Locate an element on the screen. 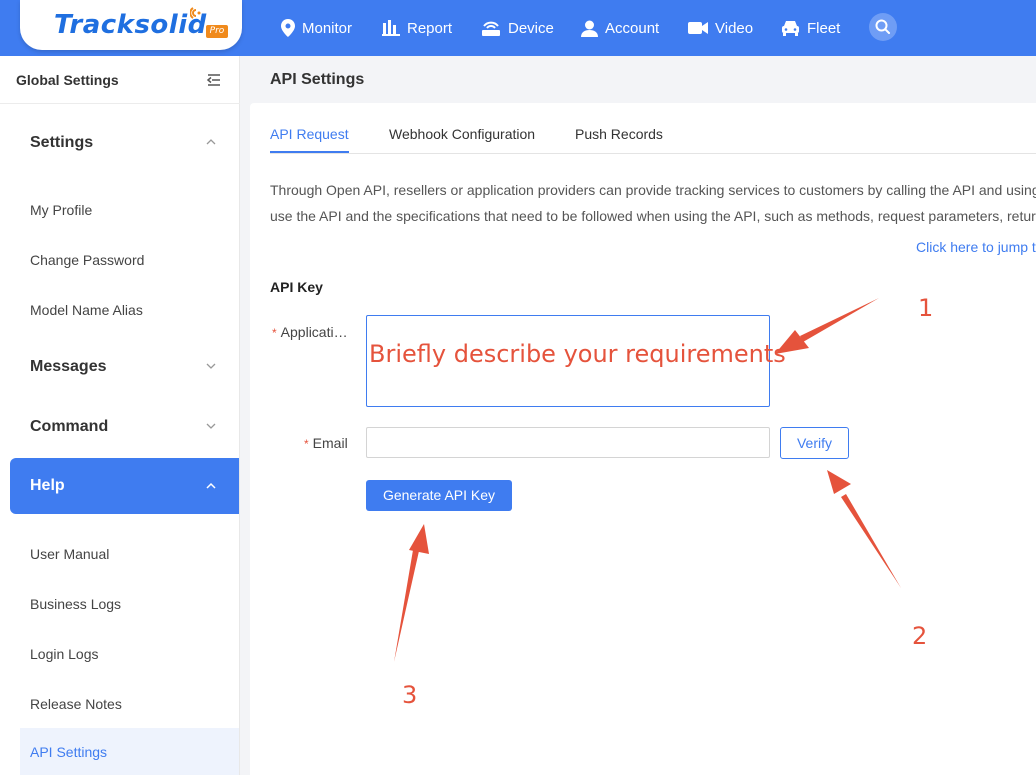 The image size is (1036, 775). video-camera-icon is located at coordinates (698, 28).